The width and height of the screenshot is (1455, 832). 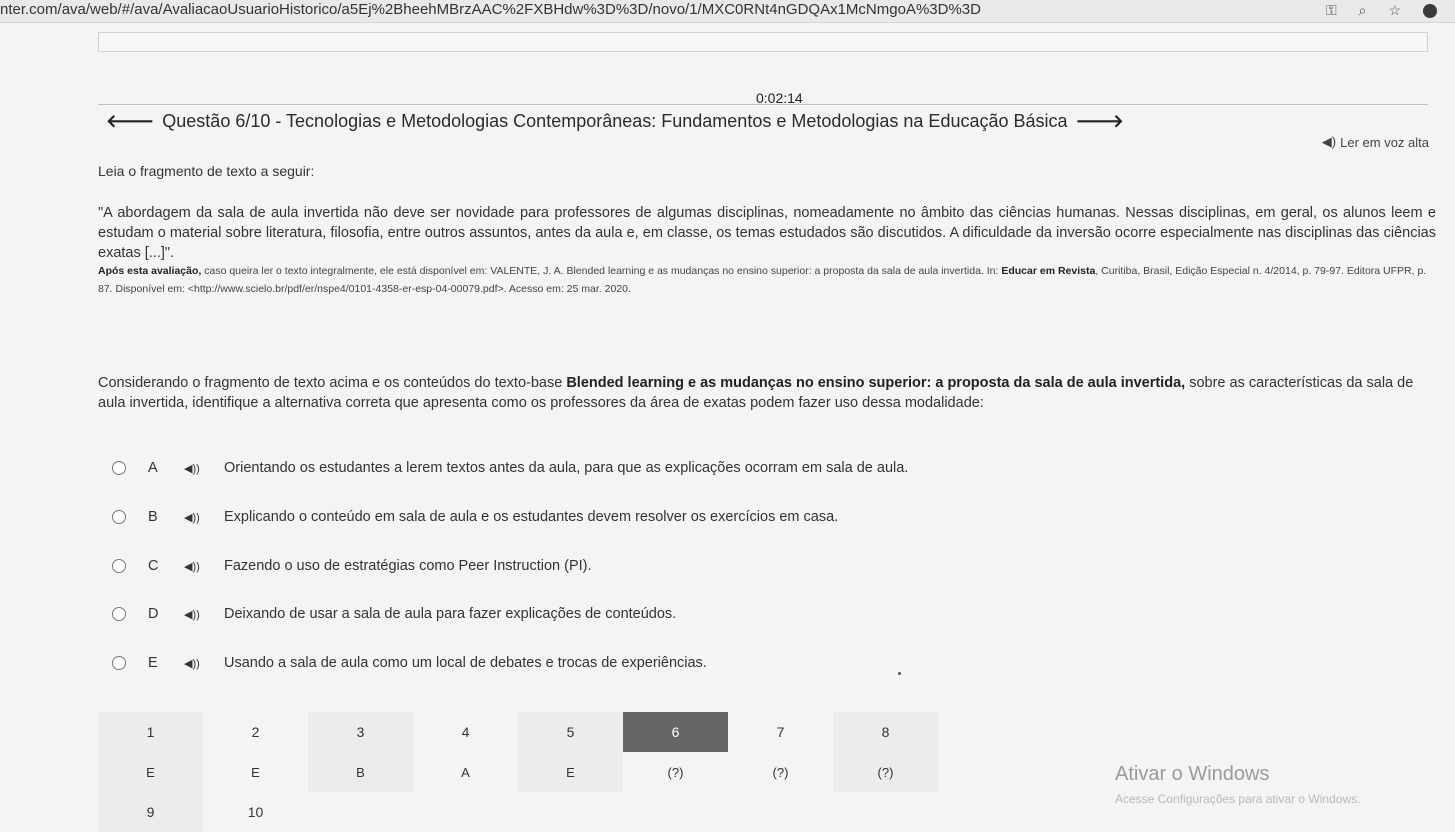 I want to click on nav-question-3: 3, so click(x=360, y=732).